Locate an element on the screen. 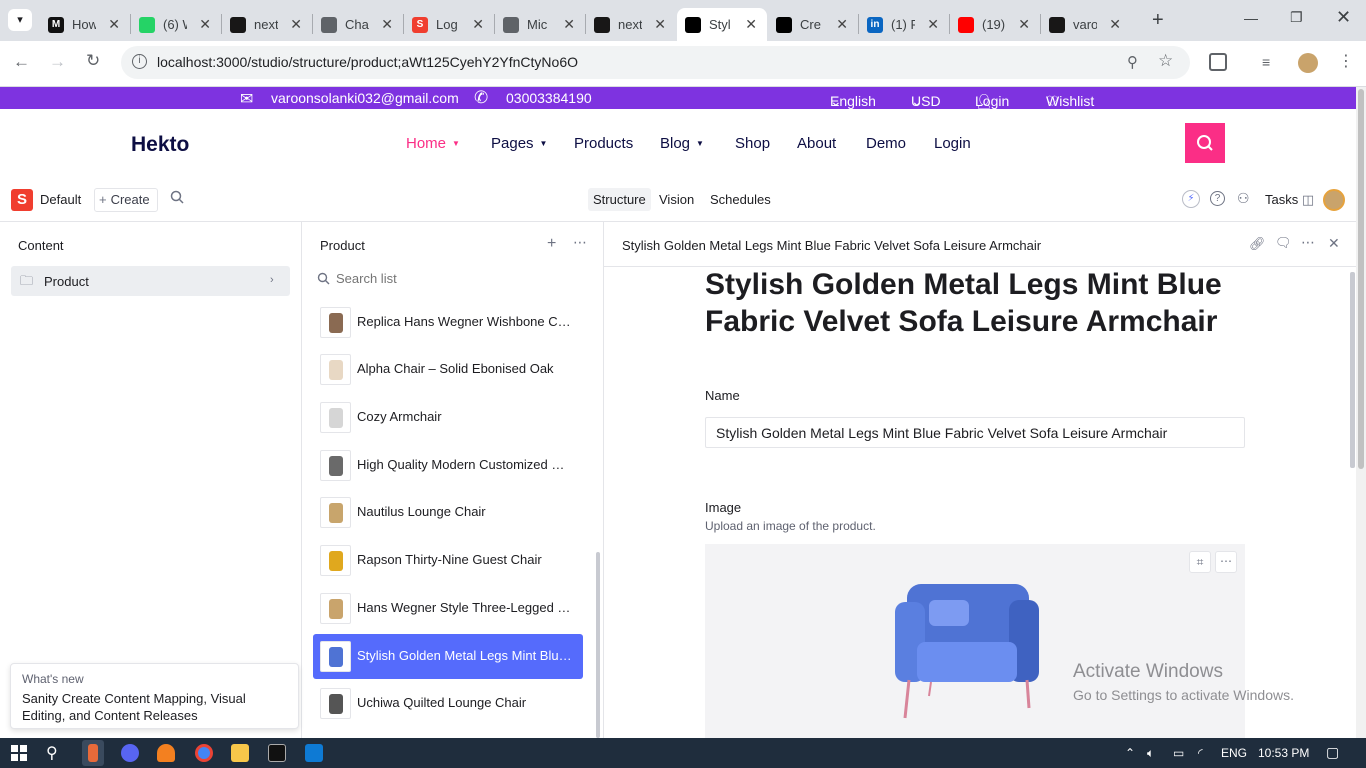 This screenshot has height=768, width=1366. sanity-logo: S is located at coordinates (22, 200).